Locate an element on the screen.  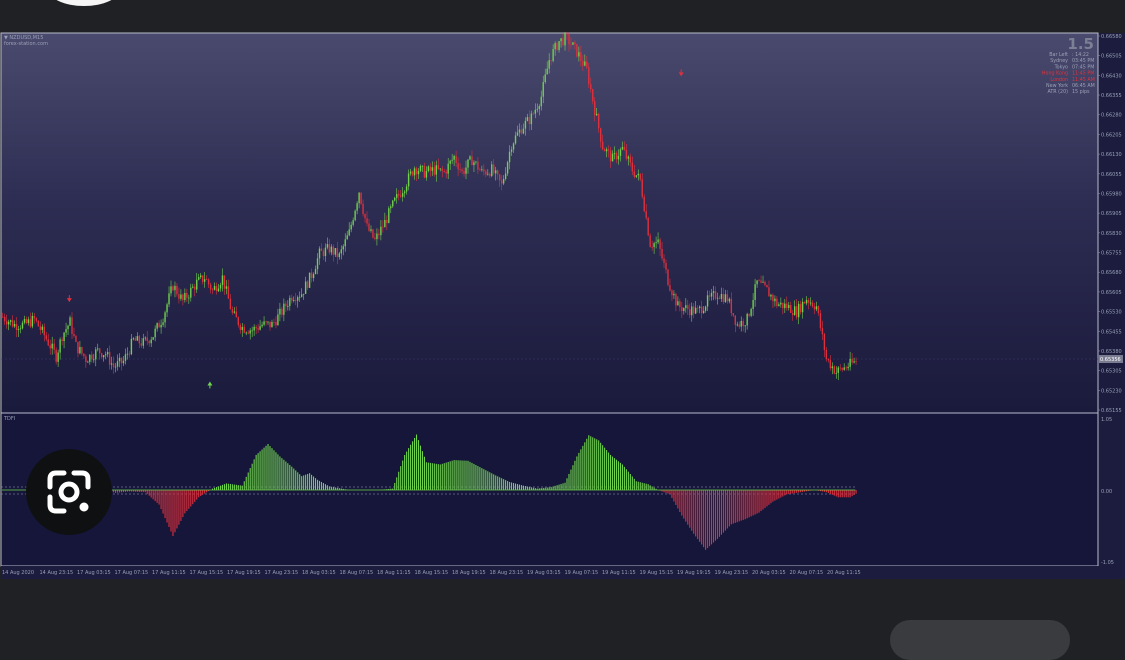
time-tick-label: 17 Aug 07:15 is located at coordinates (132, 573).